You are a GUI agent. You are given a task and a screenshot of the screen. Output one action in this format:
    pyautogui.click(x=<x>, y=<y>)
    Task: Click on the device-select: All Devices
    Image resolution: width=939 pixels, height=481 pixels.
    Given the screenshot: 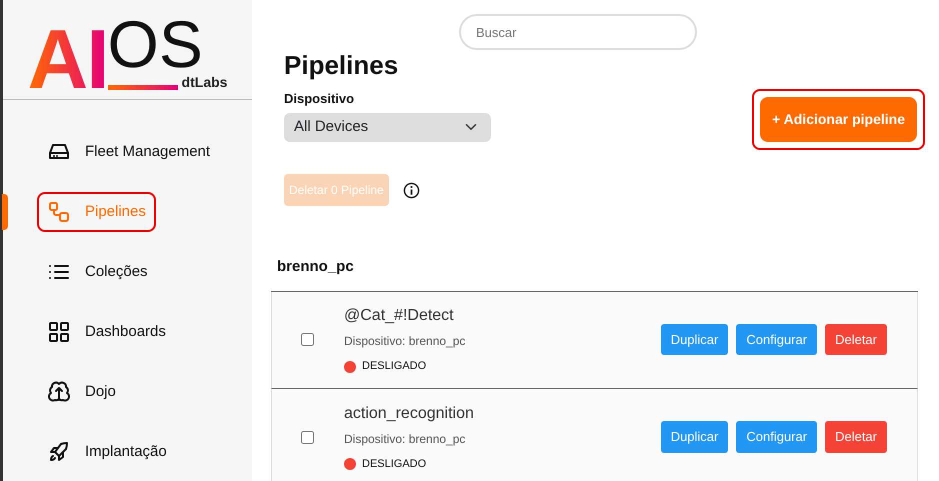 What is the action you would take?
    pyautogui.click(x=387, y=127)
    